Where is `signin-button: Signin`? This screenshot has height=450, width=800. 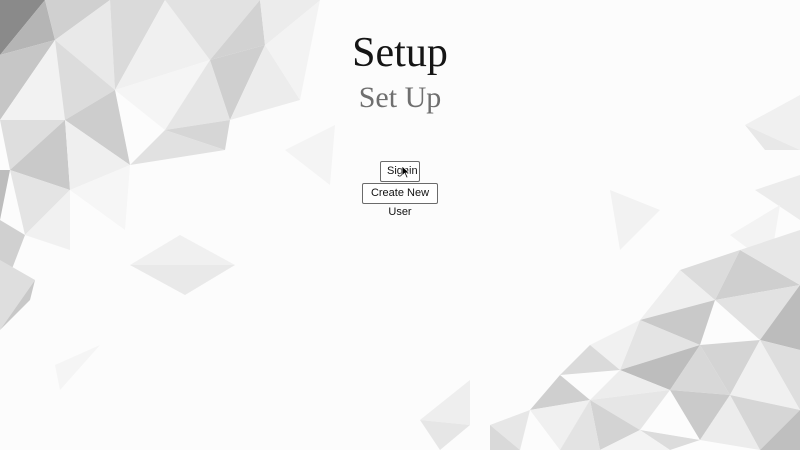
signin-button: Signin is located at coordinates (400, 171).